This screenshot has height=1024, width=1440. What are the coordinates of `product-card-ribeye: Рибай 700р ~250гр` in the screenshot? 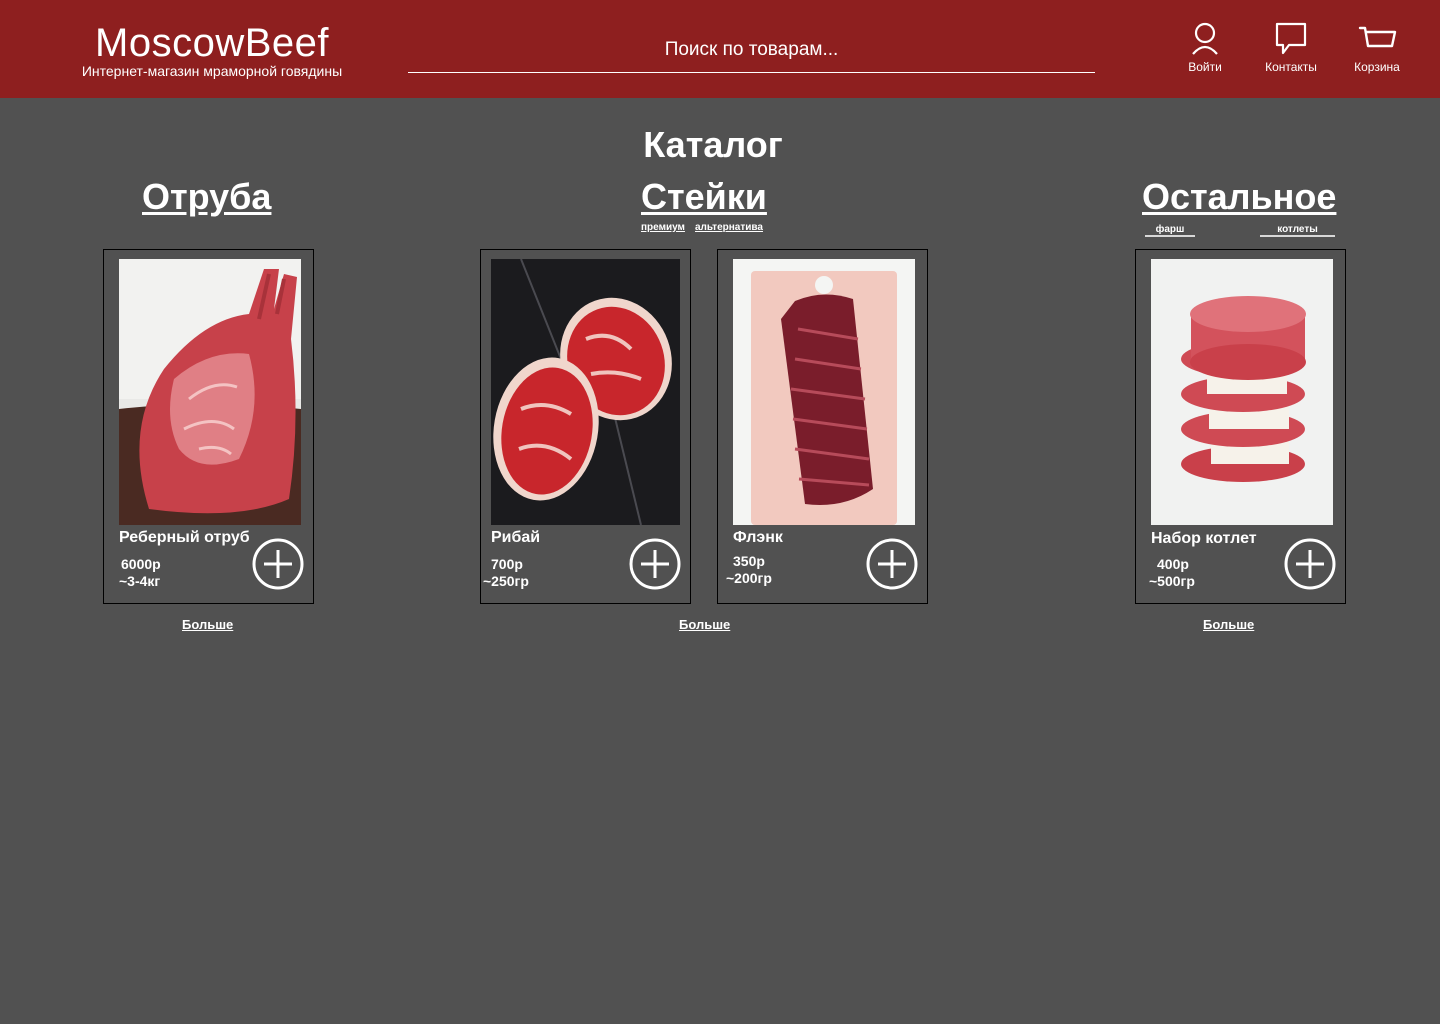 It's located at (585, 426).